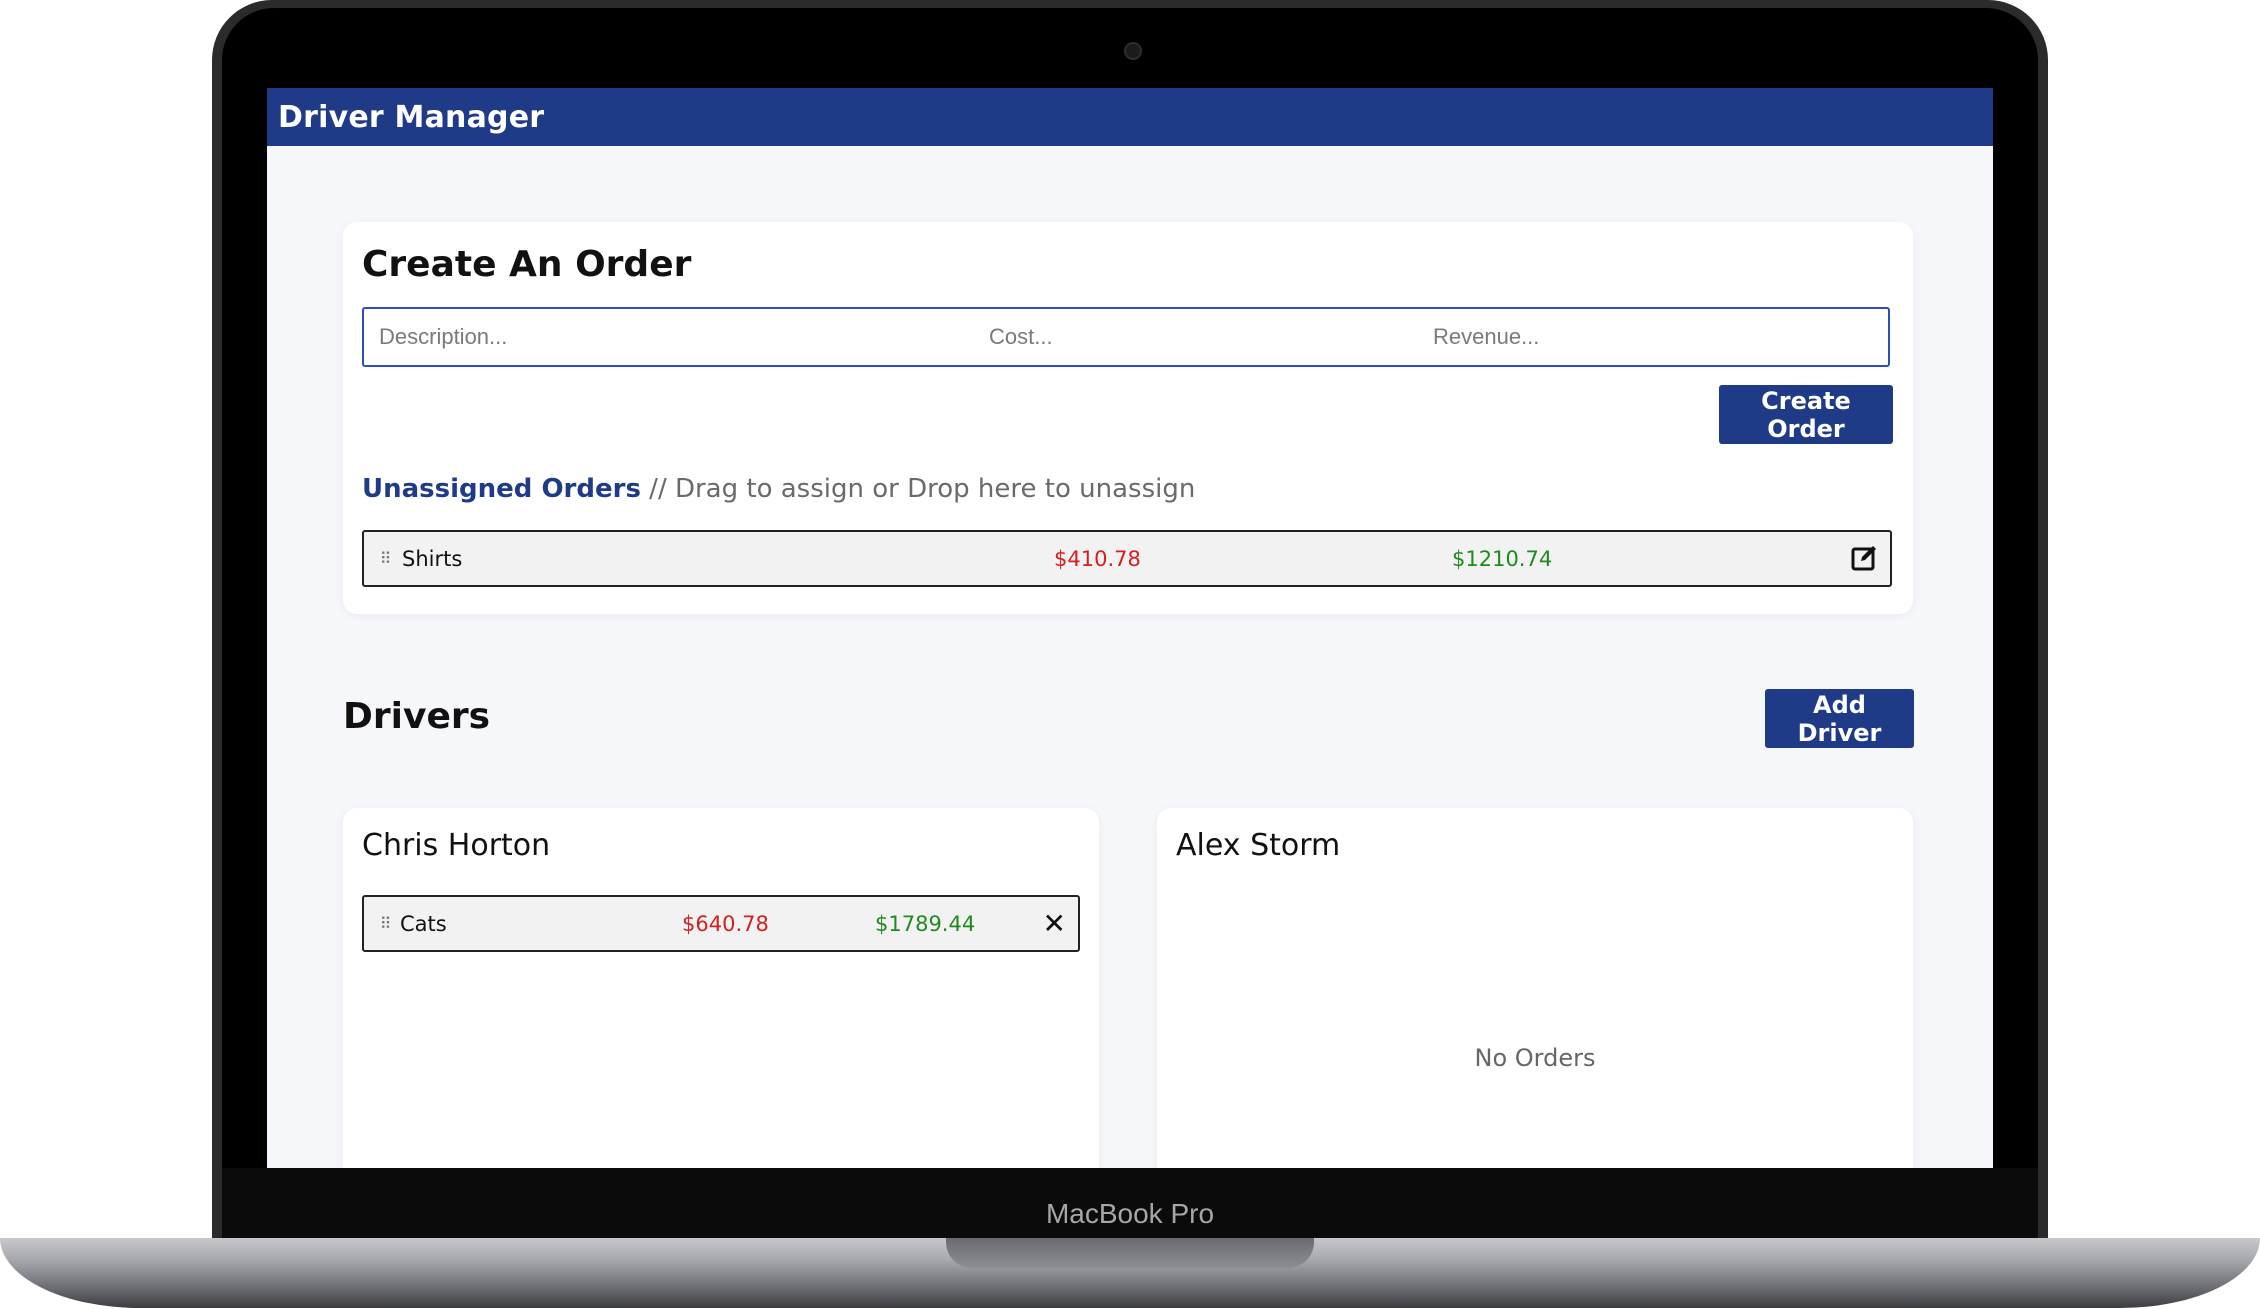  I want to click on description-input, so click(661, 337).